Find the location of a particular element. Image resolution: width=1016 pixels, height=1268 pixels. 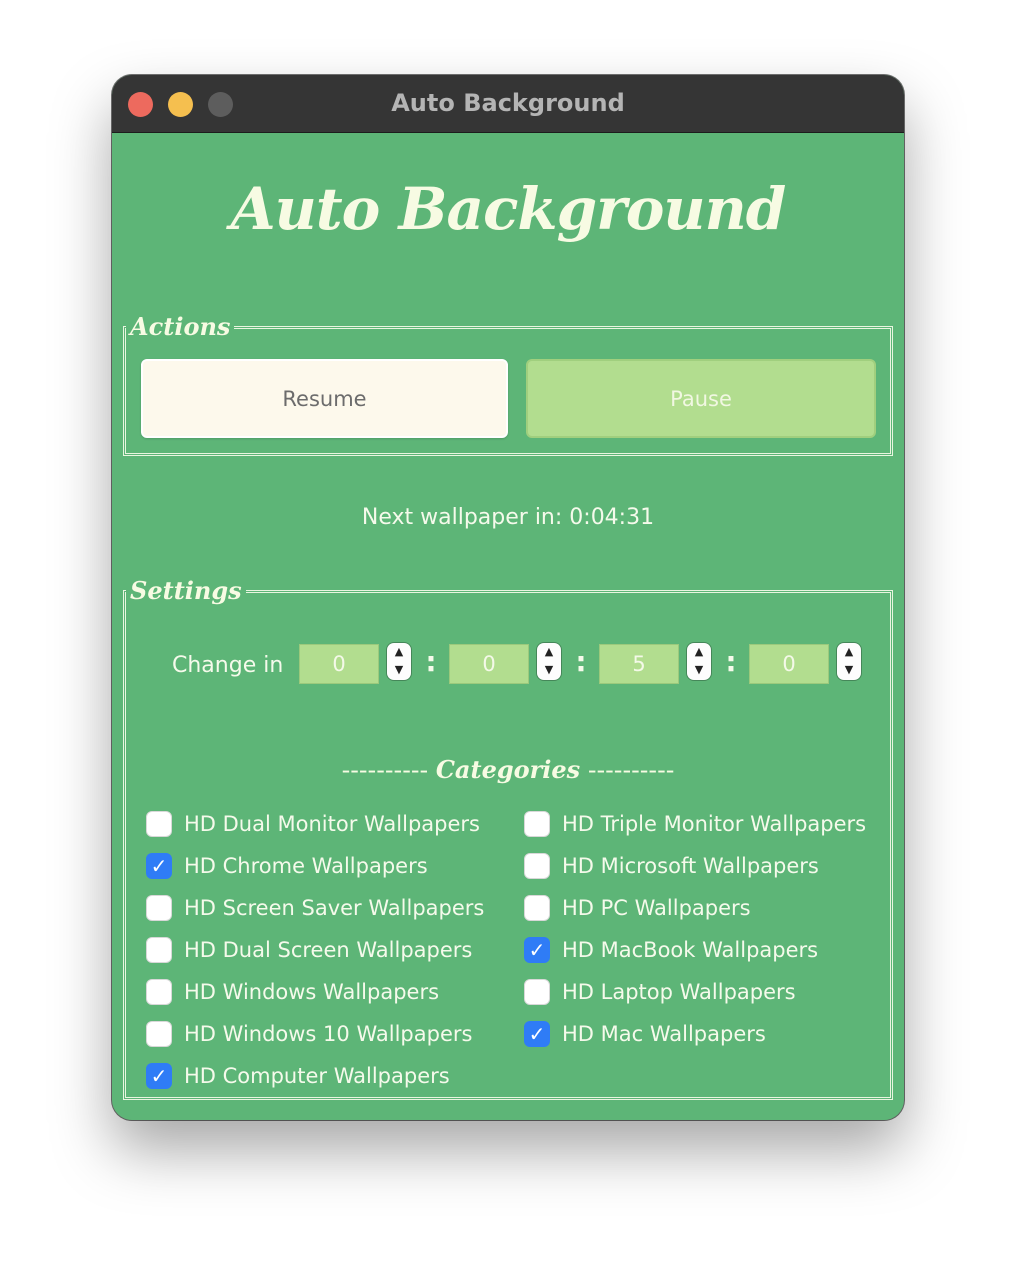

categories-dashes-left: ---------- is located at coordinates (385, 770).